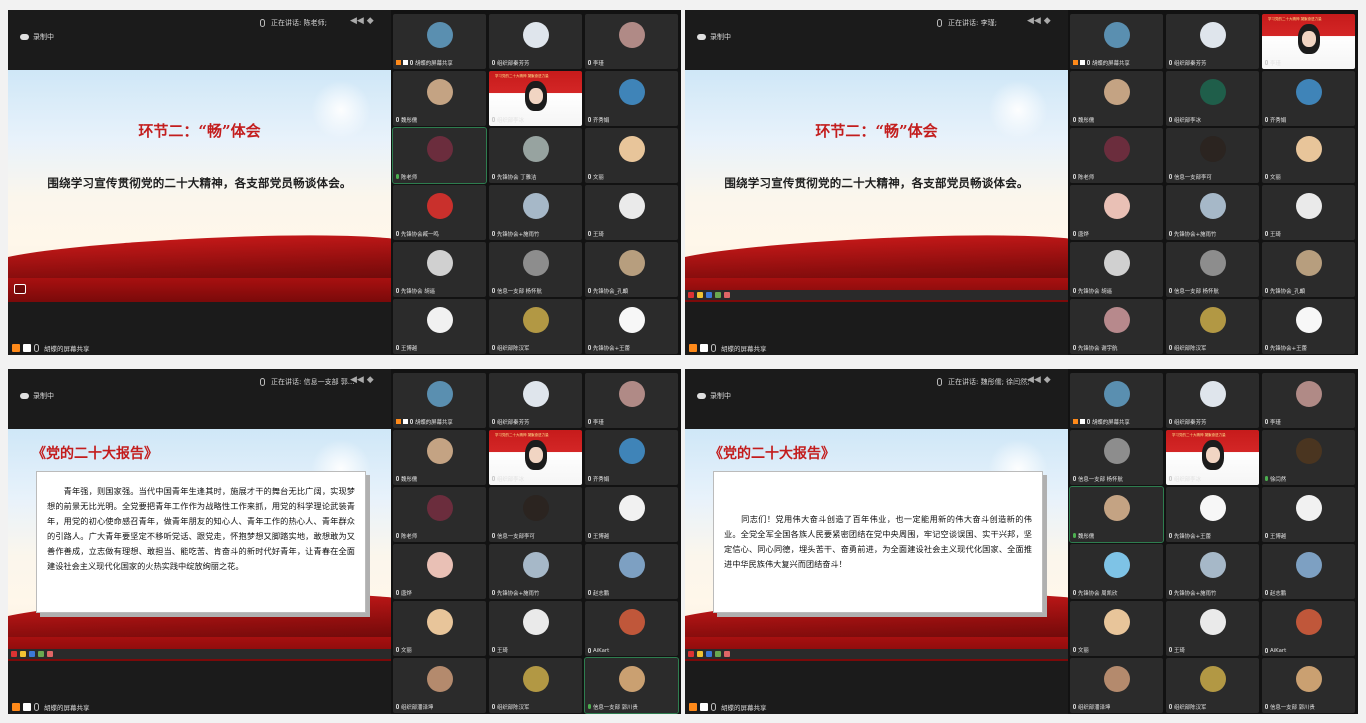  I want to click on participant-tile: 先锋协会 丁雅洁, so click(535, 155).